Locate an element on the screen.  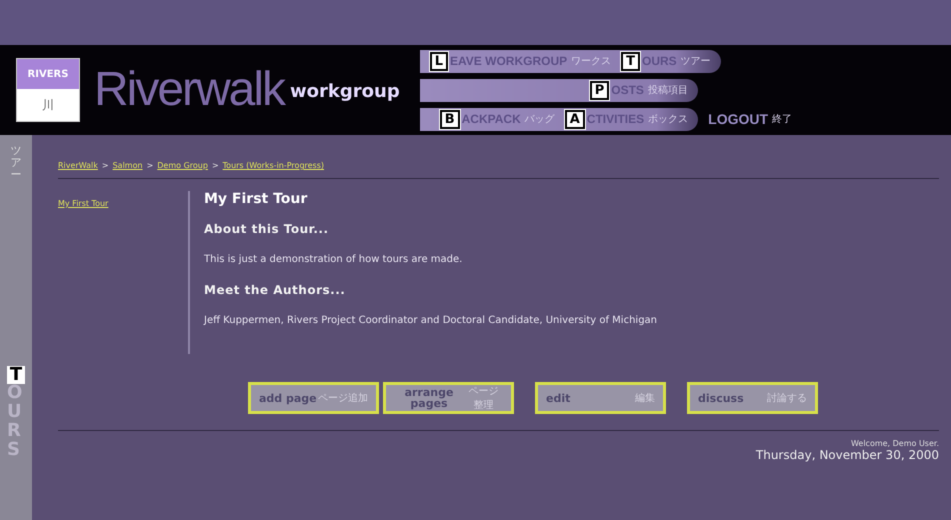
breadcrumb-link: RiverWalk is located at coordinates (78, 165).